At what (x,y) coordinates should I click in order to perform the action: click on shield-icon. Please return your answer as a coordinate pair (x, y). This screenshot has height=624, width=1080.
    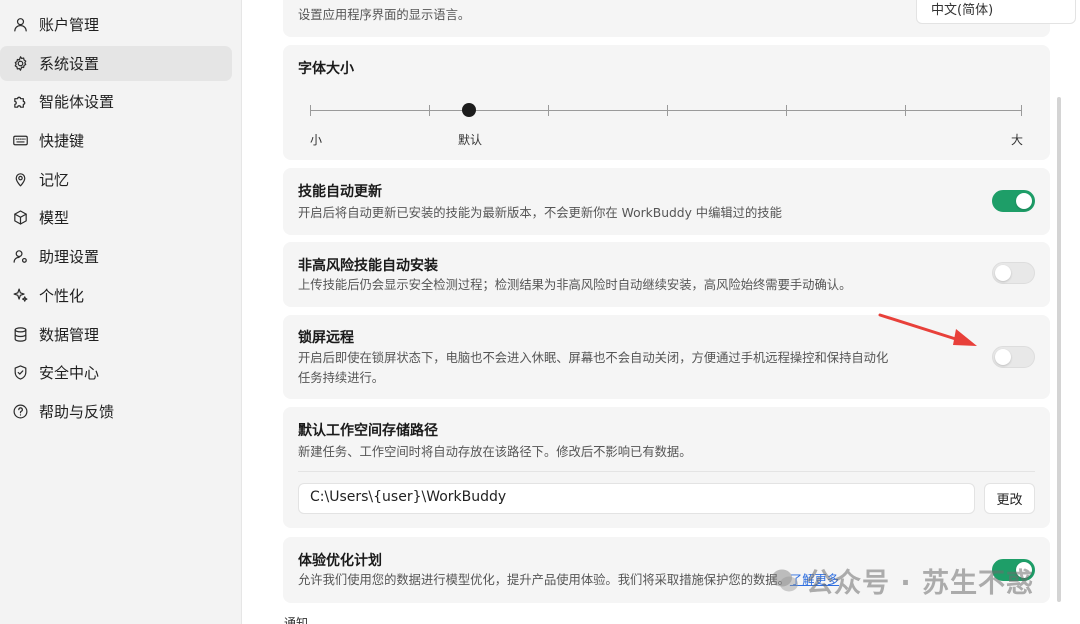
    Looking at the image, I should click on (20, 373).